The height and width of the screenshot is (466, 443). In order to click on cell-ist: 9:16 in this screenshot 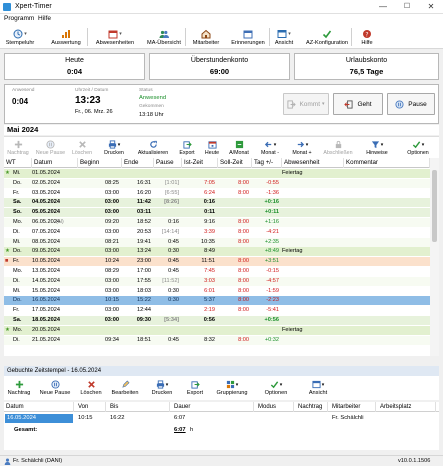, I will do `click(209, 222)`.